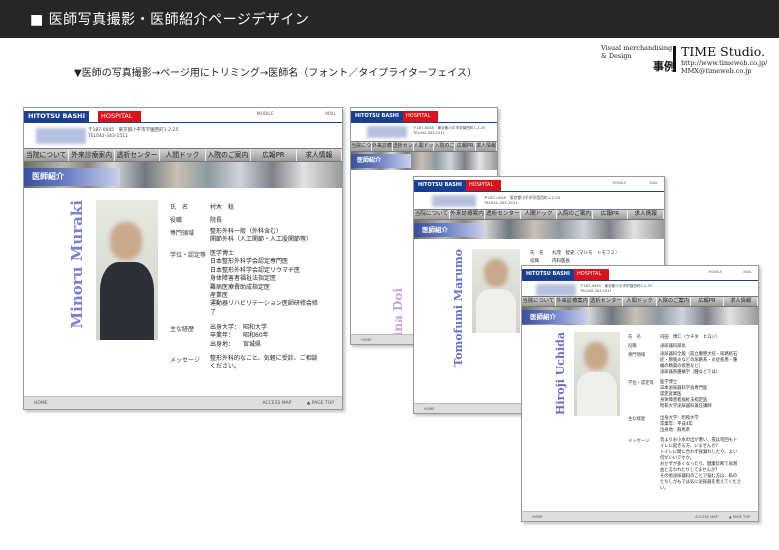 The width and height of the screenshot is (779, 550). What do you see at coordinates (586, 253) in the screenshot?
I see `doctor-name: 丸茂 智史（マルモ トモフミ）` at bounding box center [586, 253].